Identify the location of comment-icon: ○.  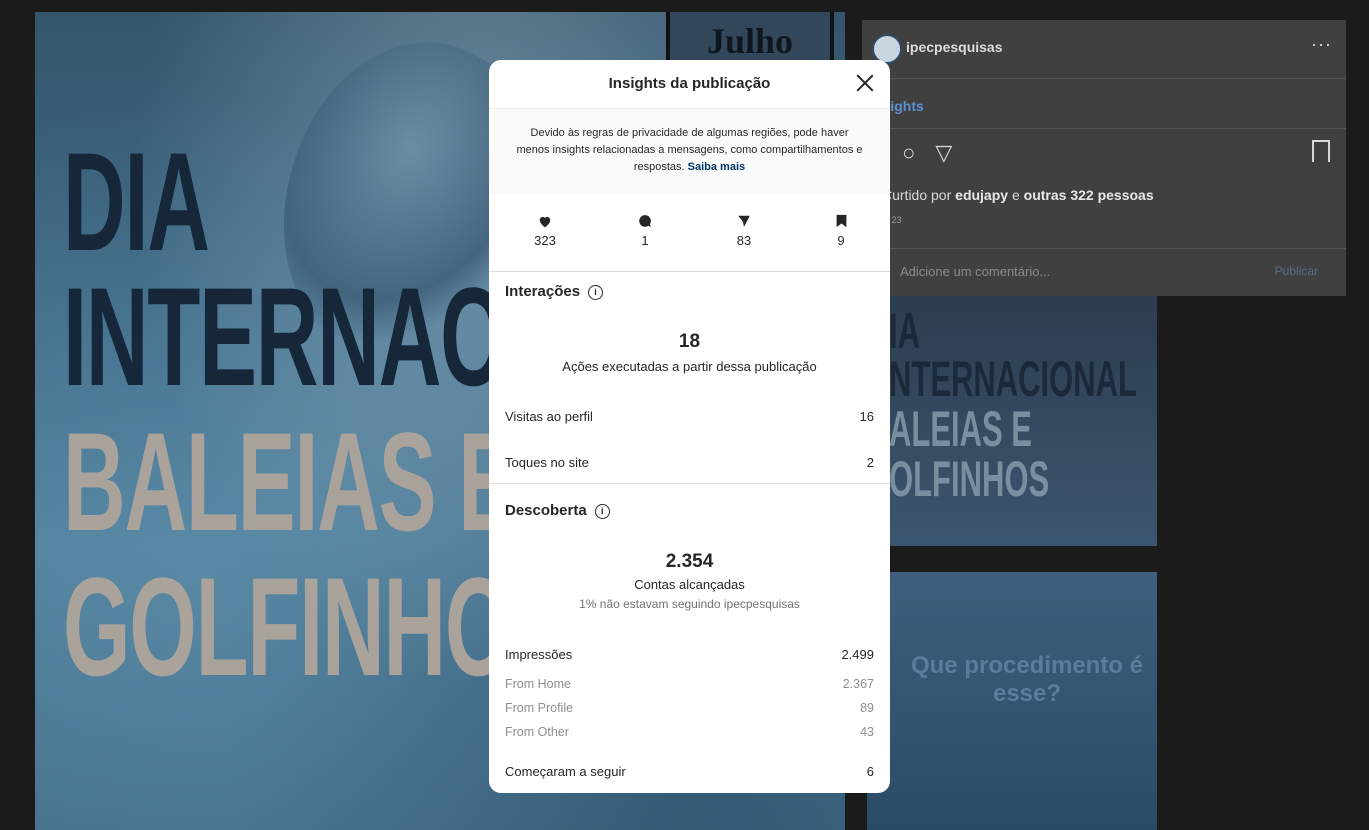
(908, 152).